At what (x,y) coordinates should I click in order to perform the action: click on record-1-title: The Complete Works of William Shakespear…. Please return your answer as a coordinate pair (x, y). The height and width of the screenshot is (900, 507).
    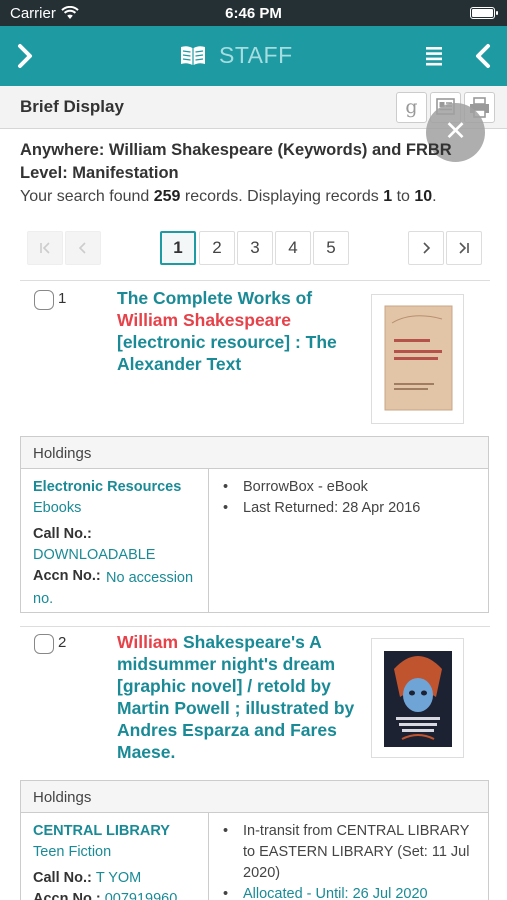
    Looking at the image, I should click on (239, 331).